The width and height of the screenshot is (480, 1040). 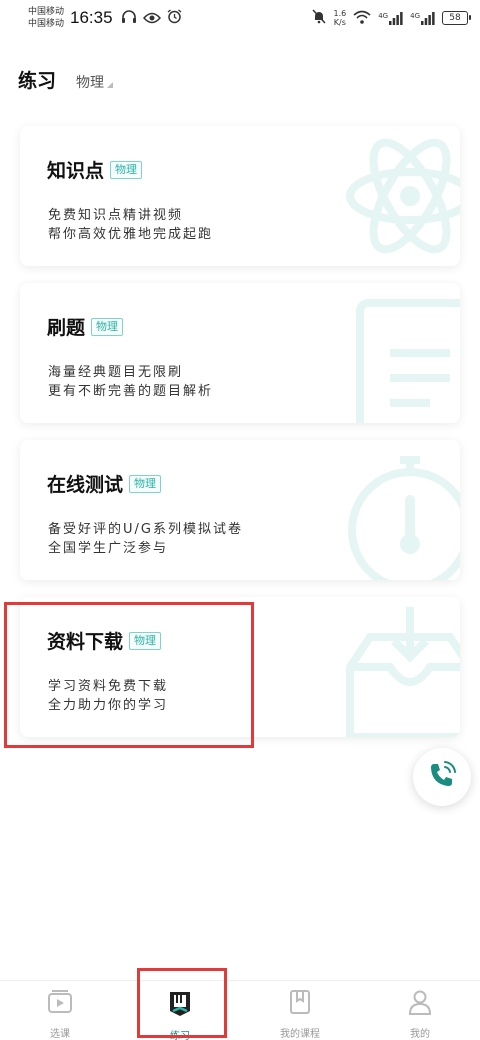 I want to click on card-description-line: 学习资料免费下载, so click(x=108, y=686).